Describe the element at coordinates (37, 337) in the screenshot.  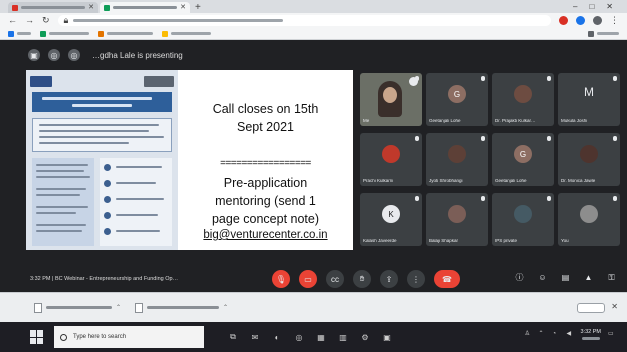
I see `start-icon` at that location.